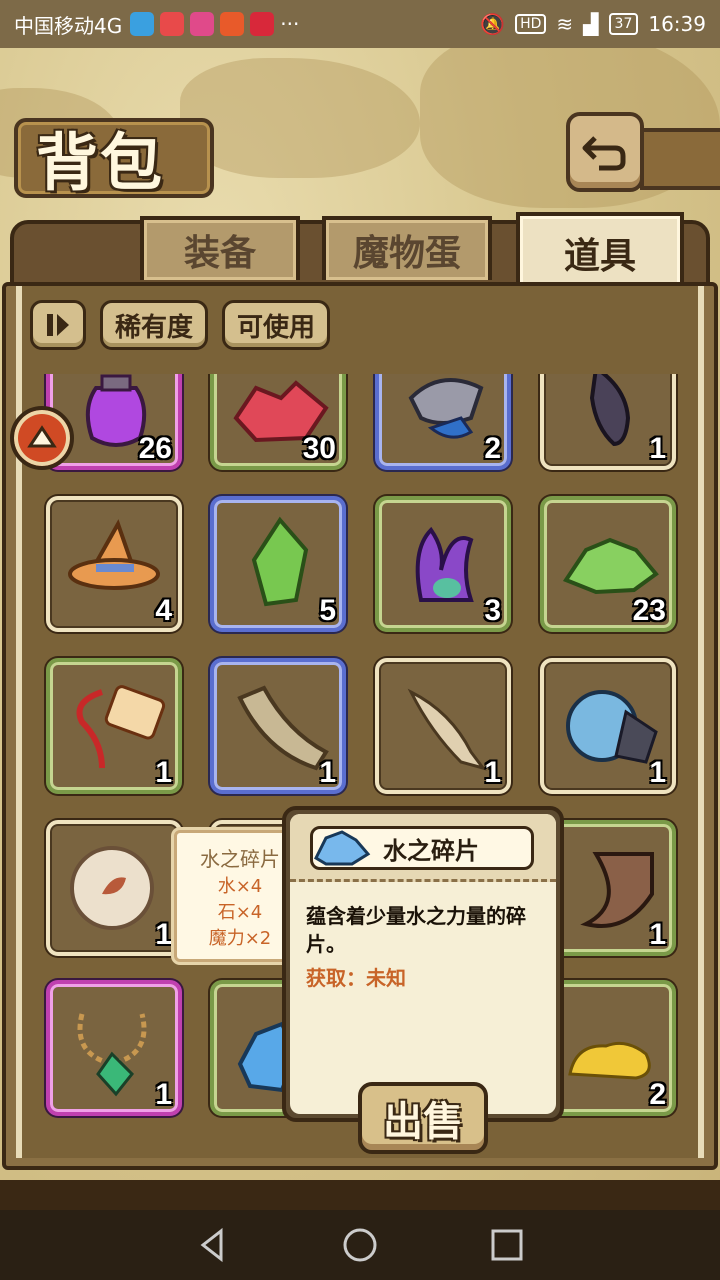 The width and height of the screenshot is (720, 1280). I want to click on battery-indicator: 37, so click(623, 24).